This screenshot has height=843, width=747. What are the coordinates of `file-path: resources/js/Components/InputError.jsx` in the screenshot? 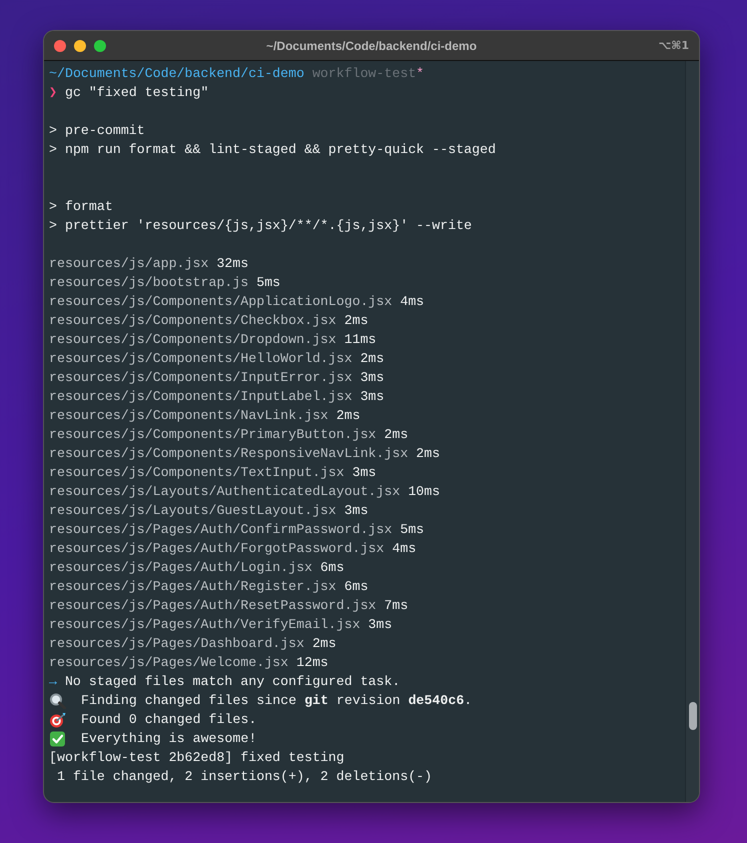 It's located at (200, 378).